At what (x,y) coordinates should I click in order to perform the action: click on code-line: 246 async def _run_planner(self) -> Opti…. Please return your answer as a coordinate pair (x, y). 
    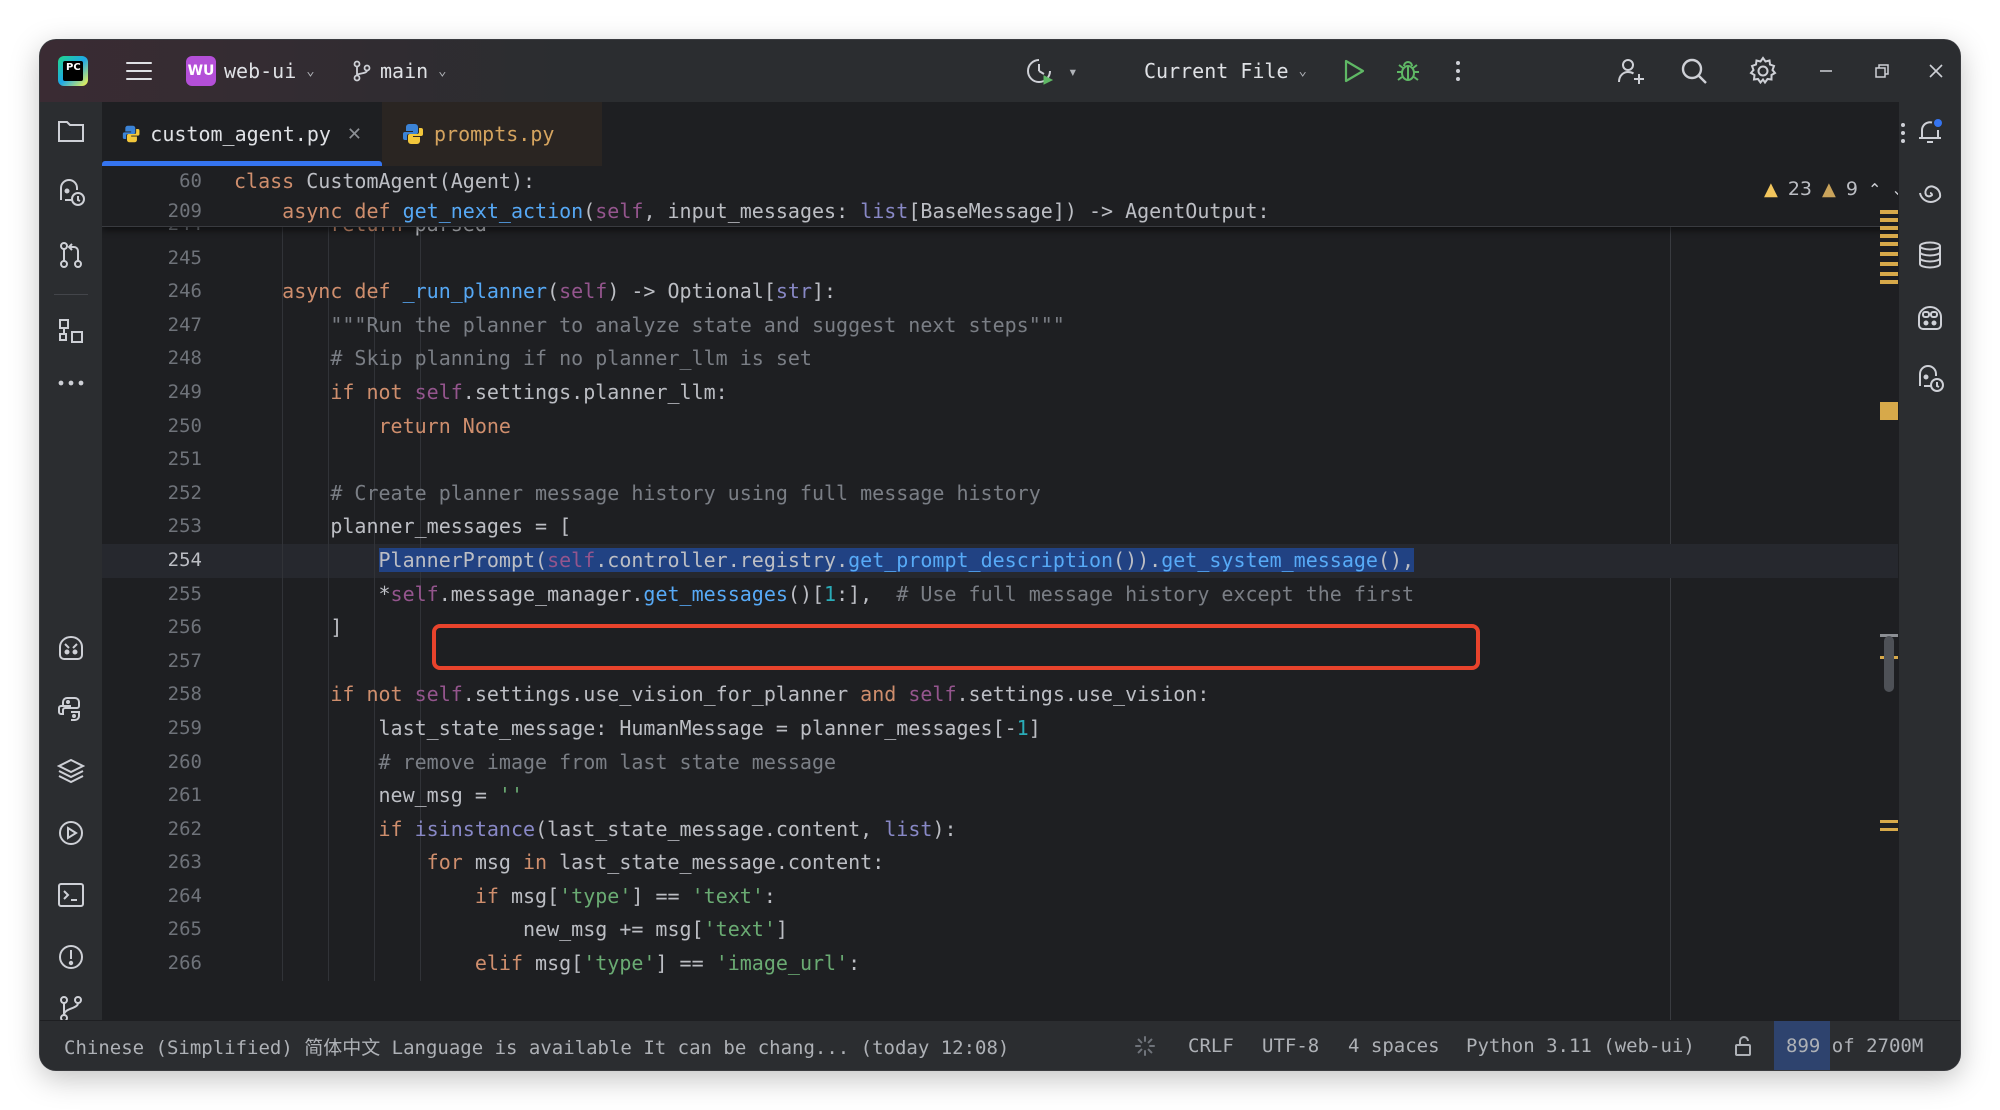
    Looking at the image, I should click on (1000, 292).